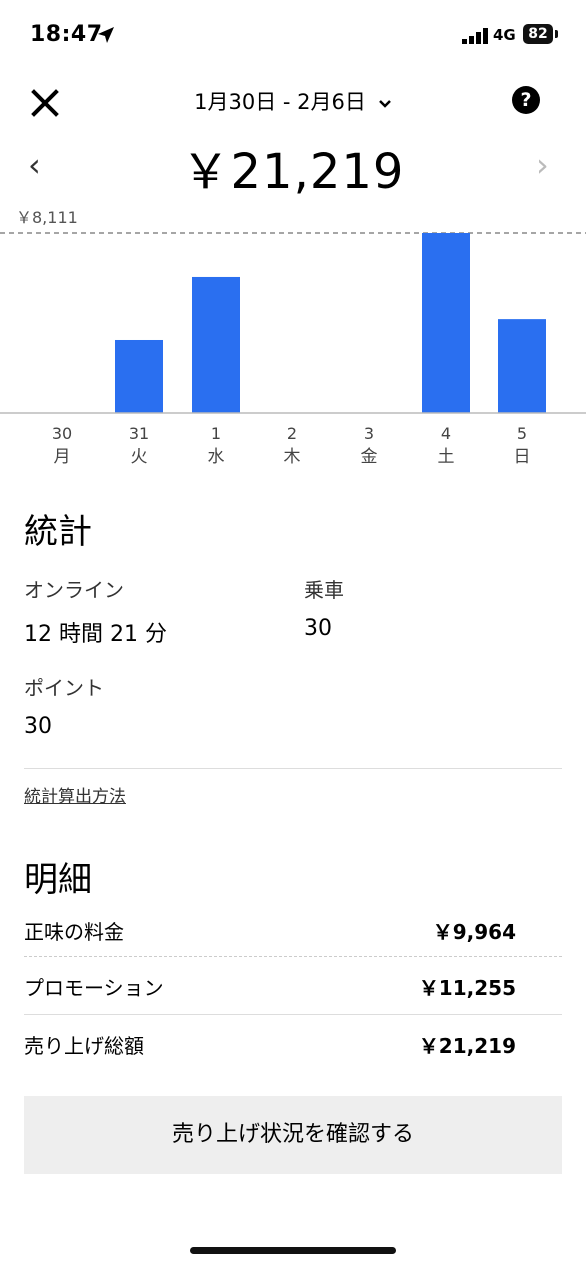  What do you see at coordinates (95, 634) in the screenshot?
I see `online-value: 12 時間 21 分` at bounding box center [95, 634].